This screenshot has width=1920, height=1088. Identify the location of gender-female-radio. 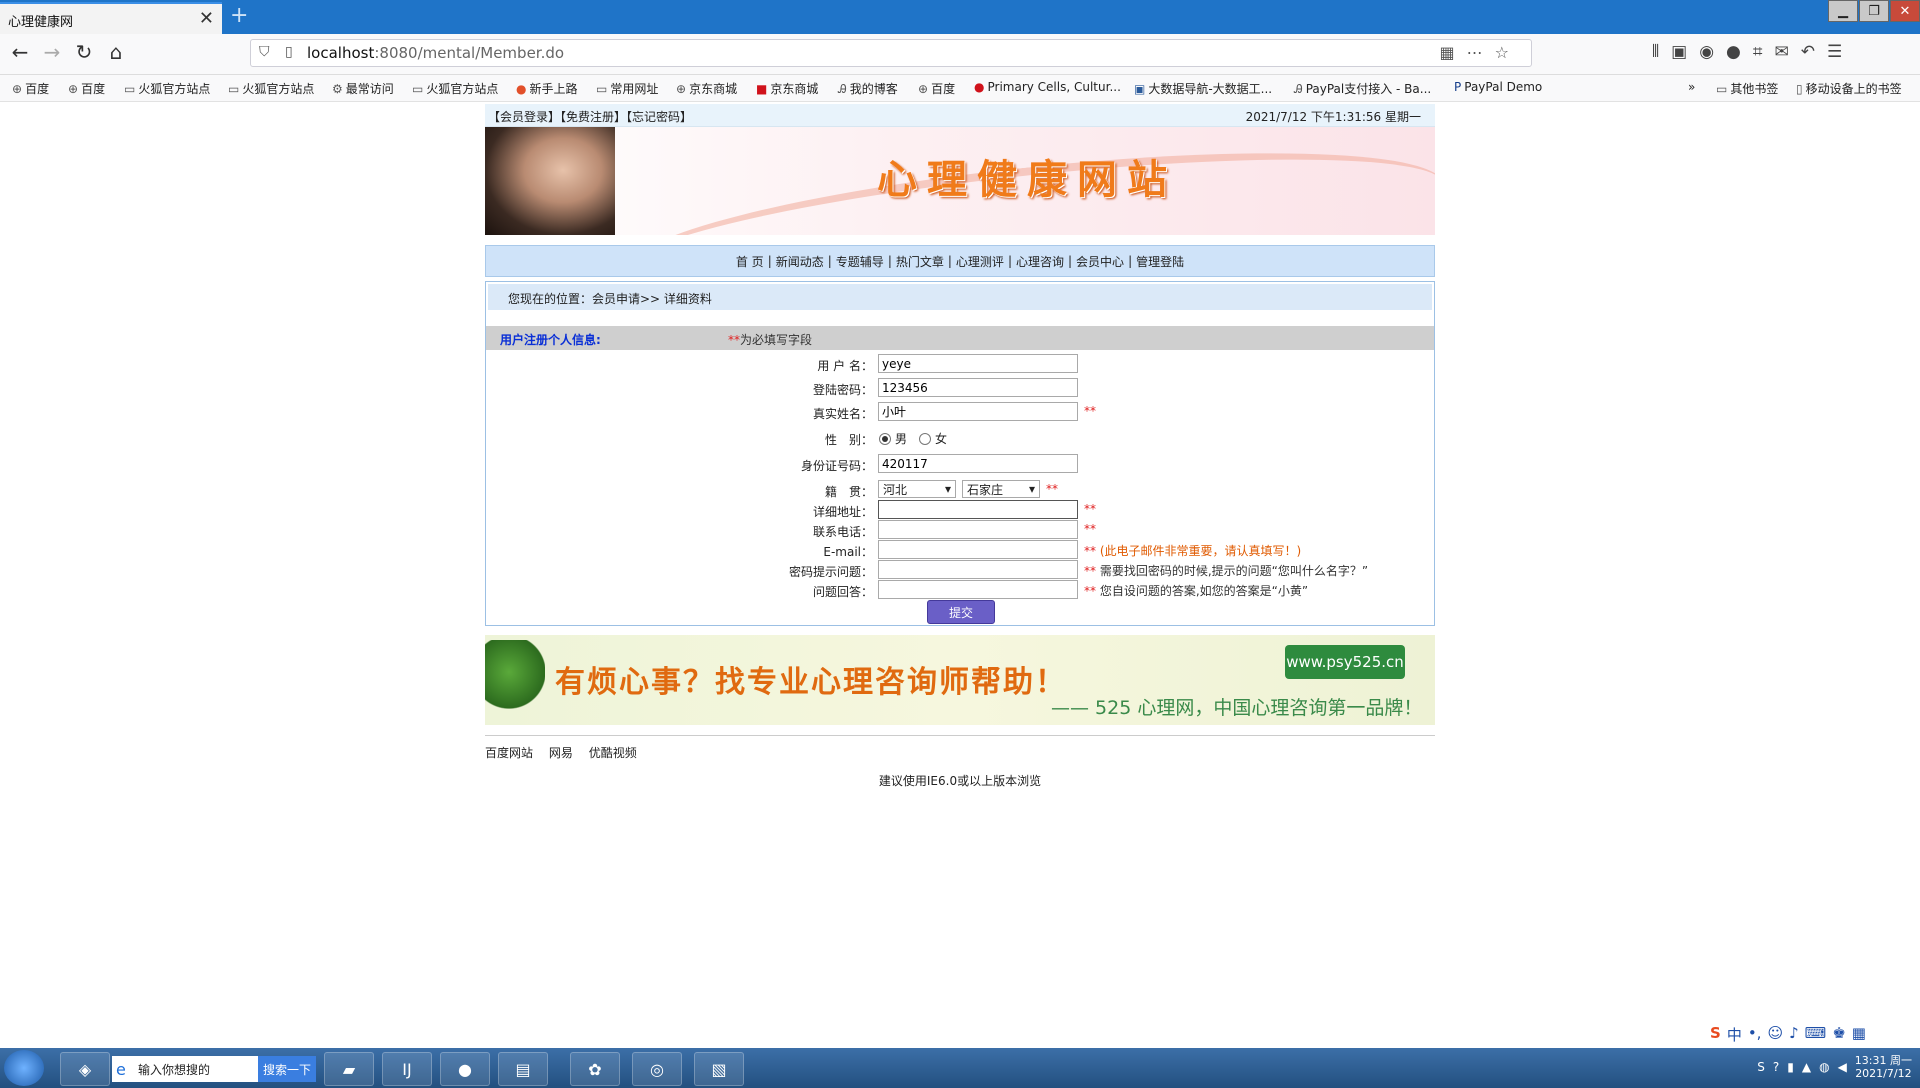
(925, 438).